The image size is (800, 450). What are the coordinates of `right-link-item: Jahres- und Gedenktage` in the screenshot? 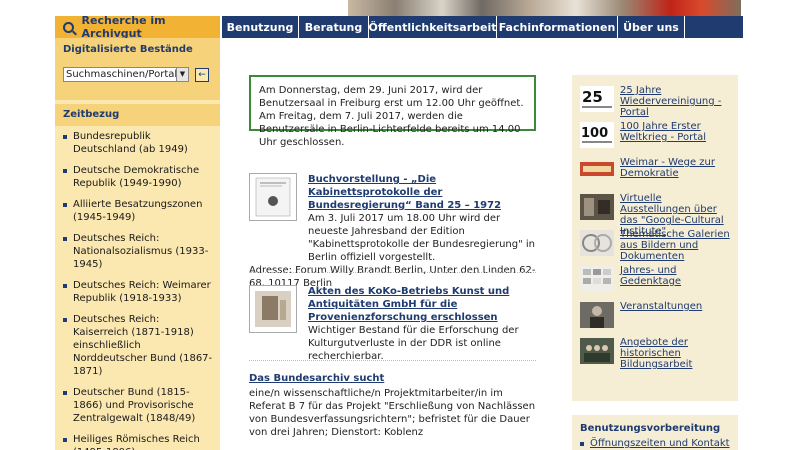 It's located at (655, 283).